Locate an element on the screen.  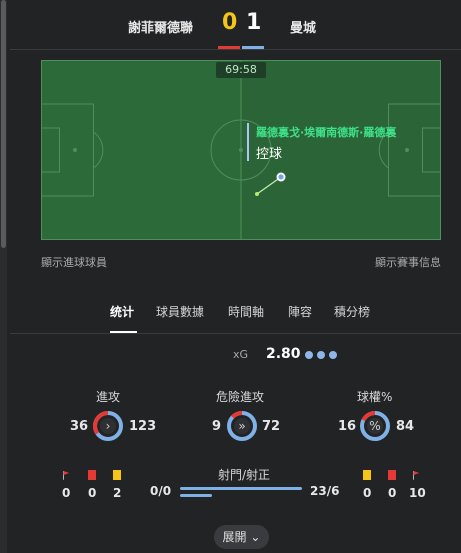
shots-title: 射門/射正 is located at coordinates (244, 475).